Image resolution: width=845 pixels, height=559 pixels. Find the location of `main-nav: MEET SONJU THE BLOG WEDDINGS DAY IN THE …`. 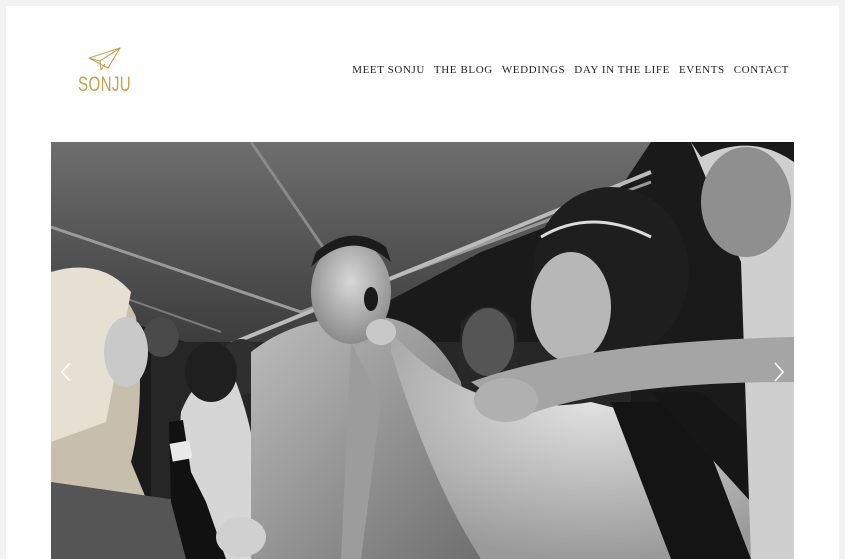

main-nav: MEET SONJU THE BLOG WEDDINGS DAY IN THE … is located at coordinates (570, 70).